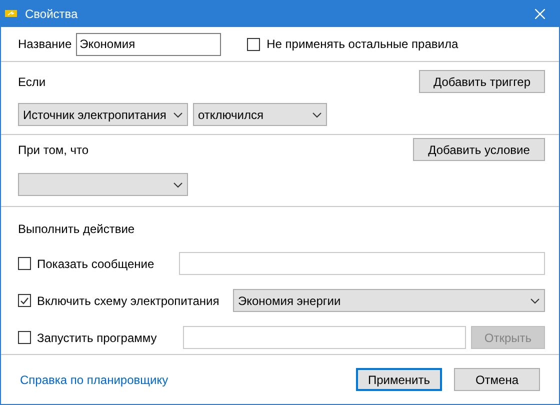 The height and width of the screenshot is (405, 560). I want to click on dropdown: Источник электропитания, so click(103, 114).